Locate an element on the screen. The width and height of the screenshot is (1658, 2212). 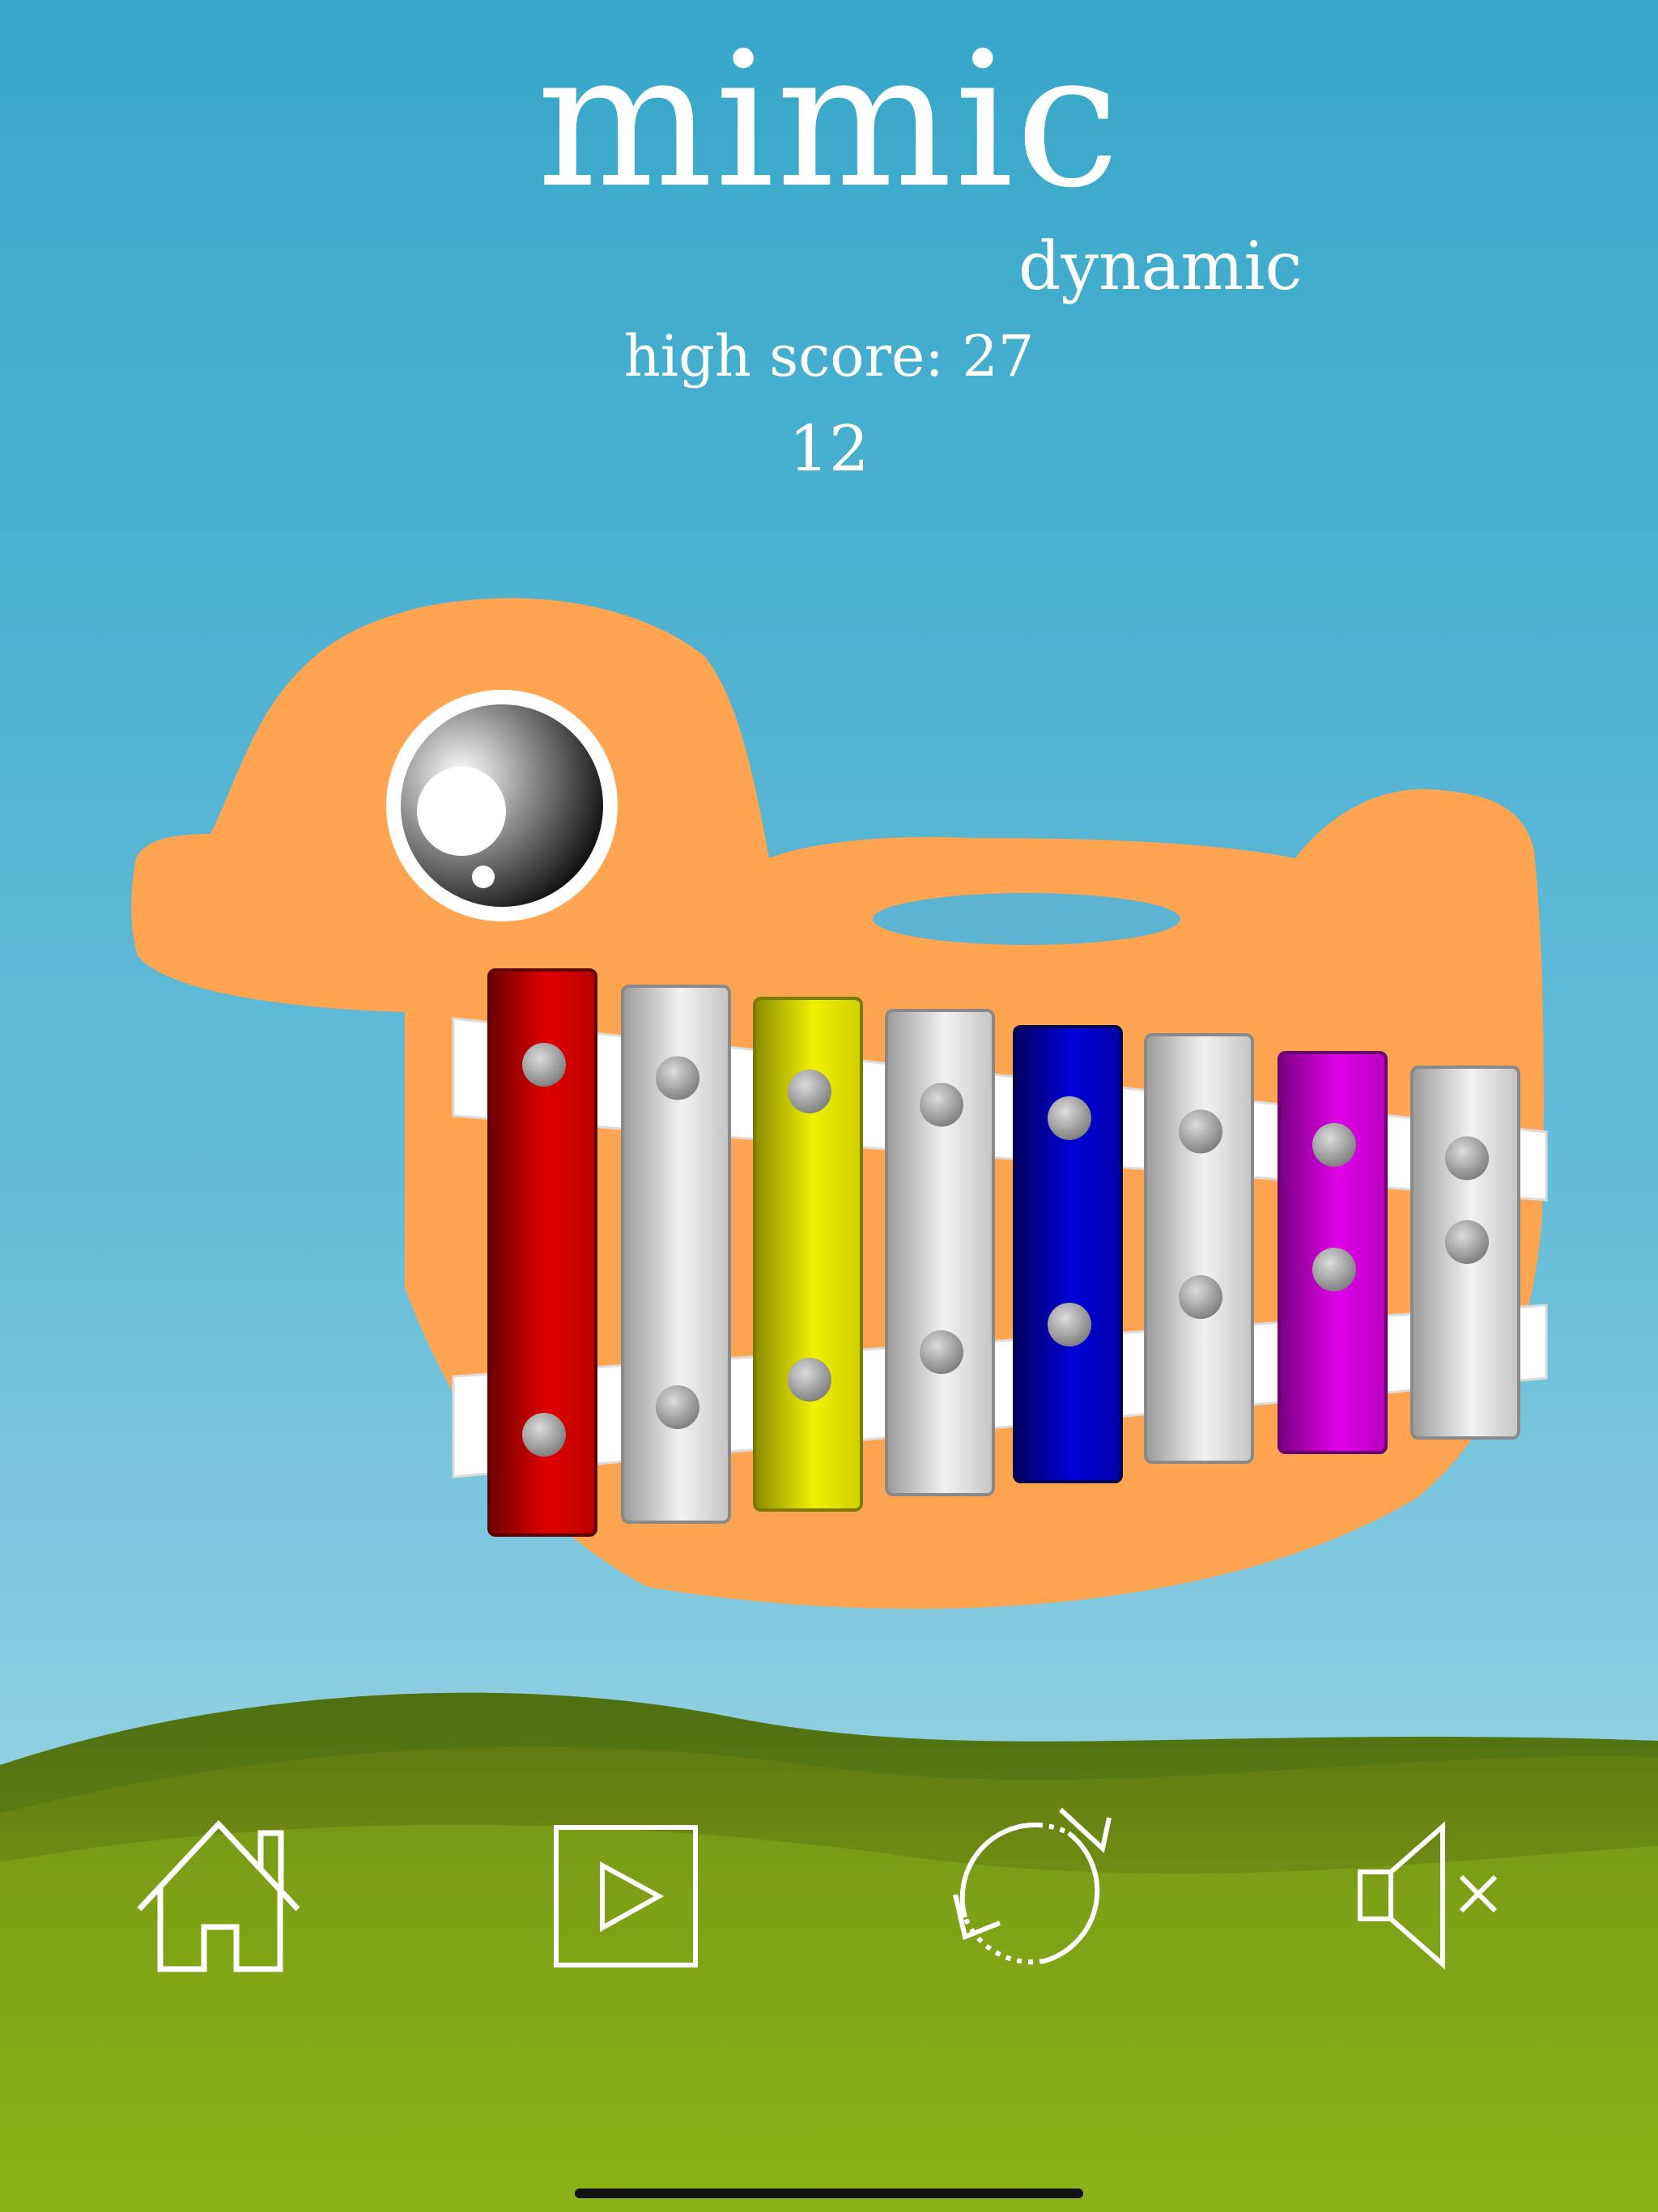
xylophone-key-magenta is located at coordinates (1333, 1253).